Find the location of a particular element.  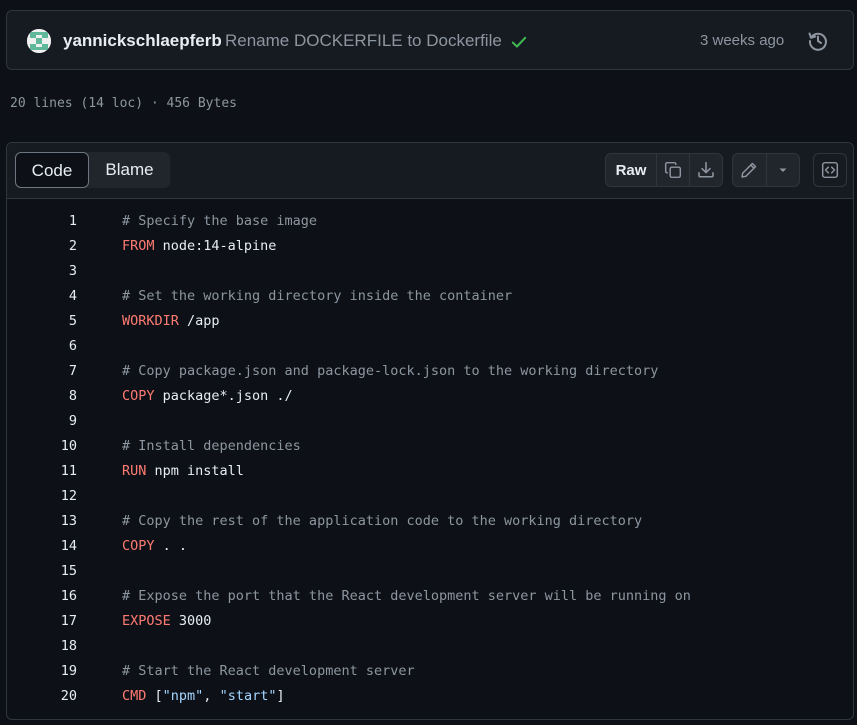

line-content: RUN npm install is located at coordinates (183, 471).